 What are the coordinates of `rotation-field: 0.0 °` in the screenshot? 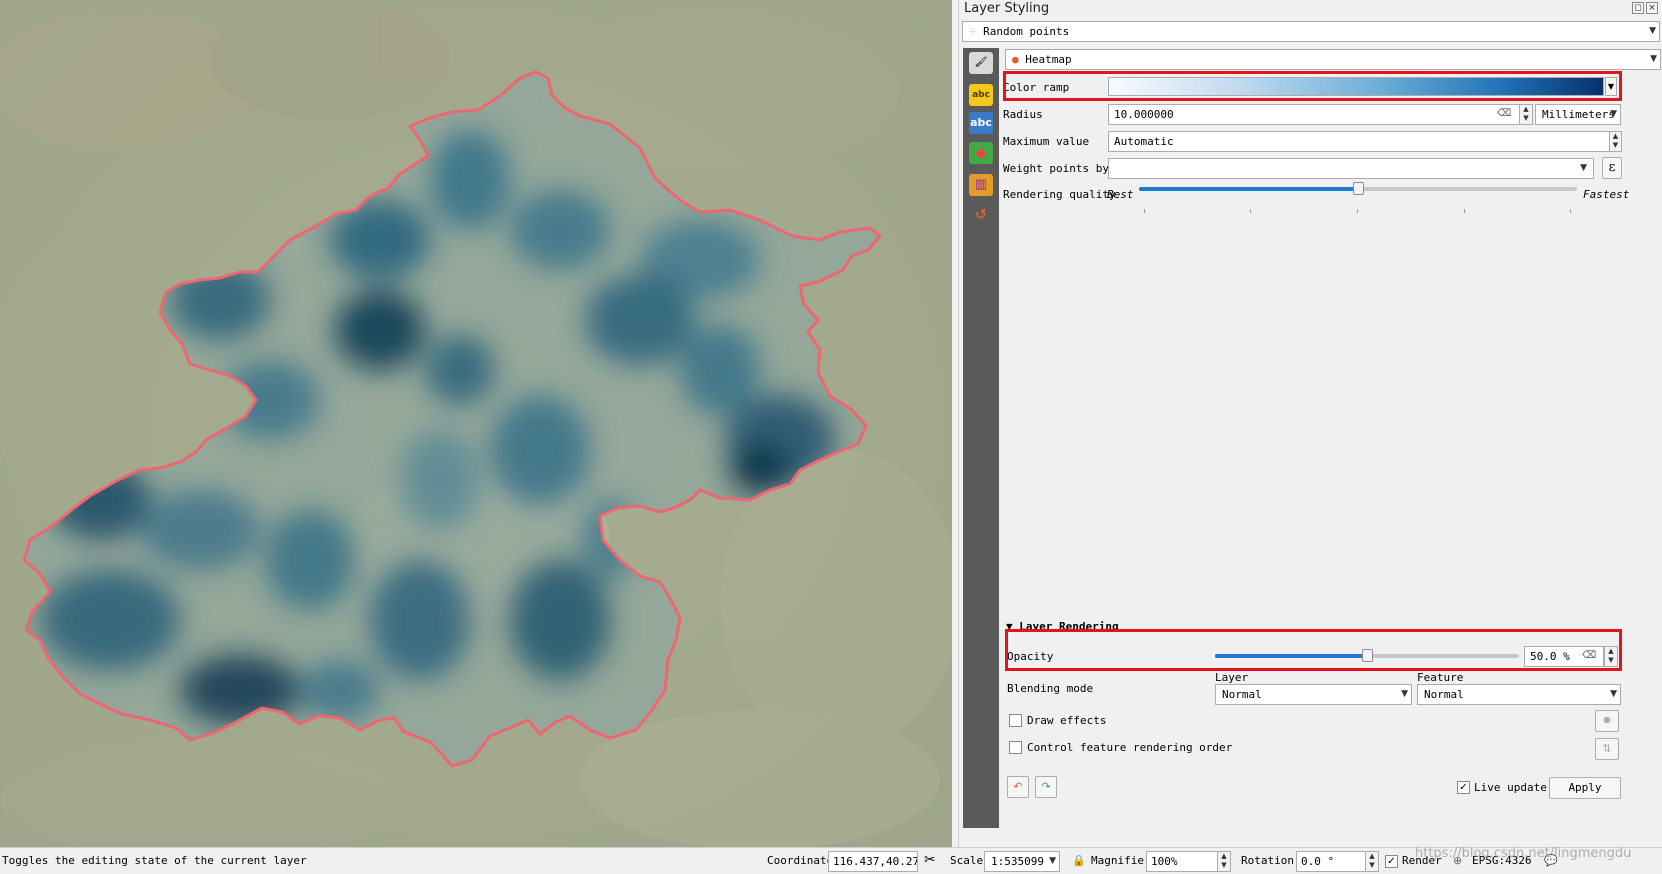 It's located at (1331, 861).